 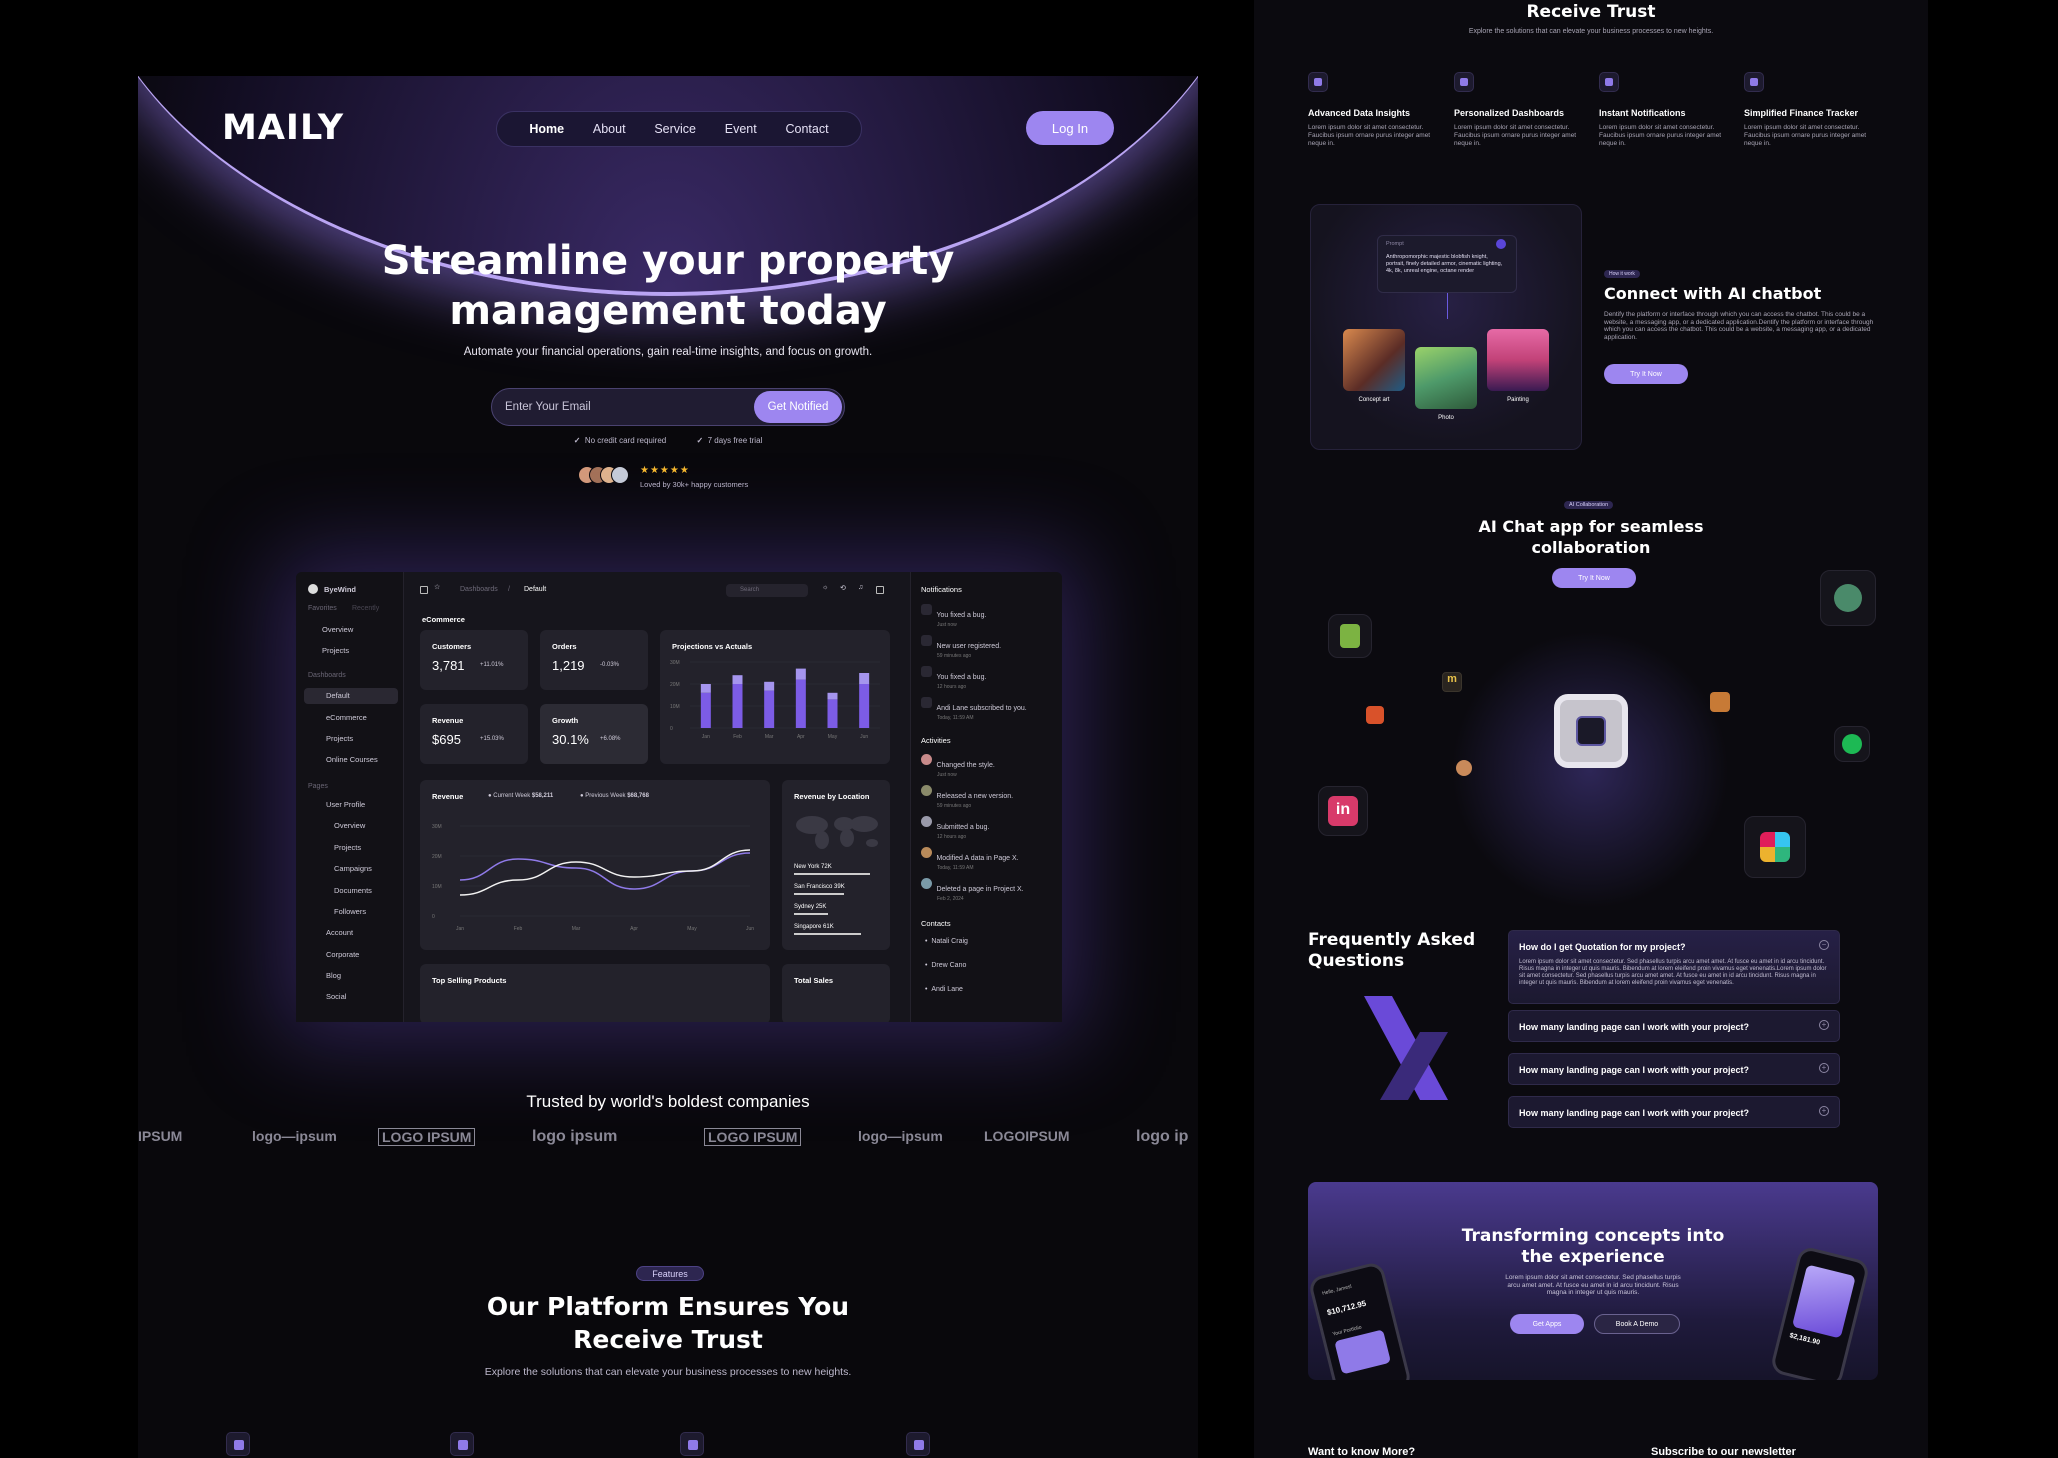 I want to click on sidebar-item-corporate: Corporate, so click(x=342, y=954).